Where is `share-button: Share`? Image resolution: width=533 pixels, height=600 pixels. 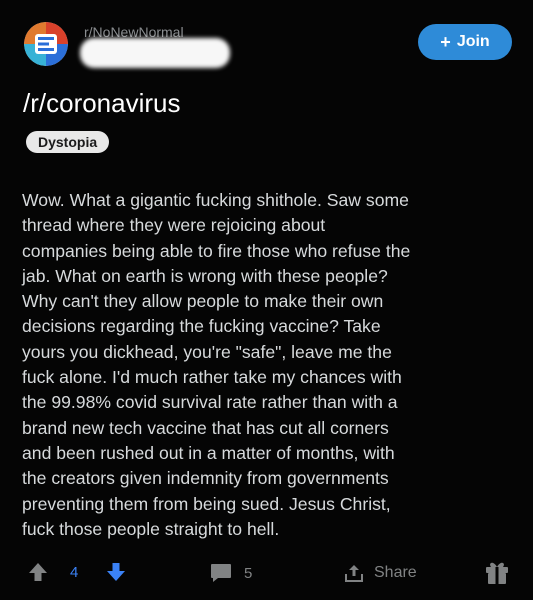 share-button: Share is located at coordinates (380, 573).